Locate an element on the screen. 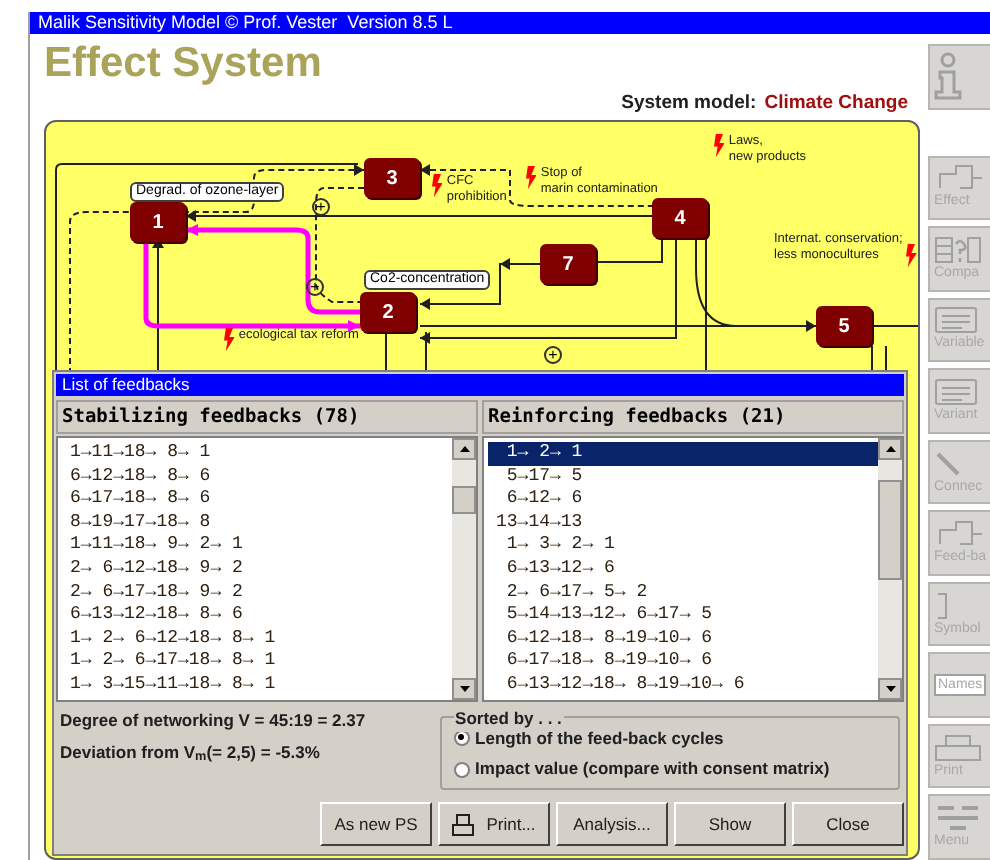 The width and height of the screenshot is (990, 860). window-title: Malik Sensitivity Model © Prof. Vester Version 8.5 L is located at coordinates (510, 23).